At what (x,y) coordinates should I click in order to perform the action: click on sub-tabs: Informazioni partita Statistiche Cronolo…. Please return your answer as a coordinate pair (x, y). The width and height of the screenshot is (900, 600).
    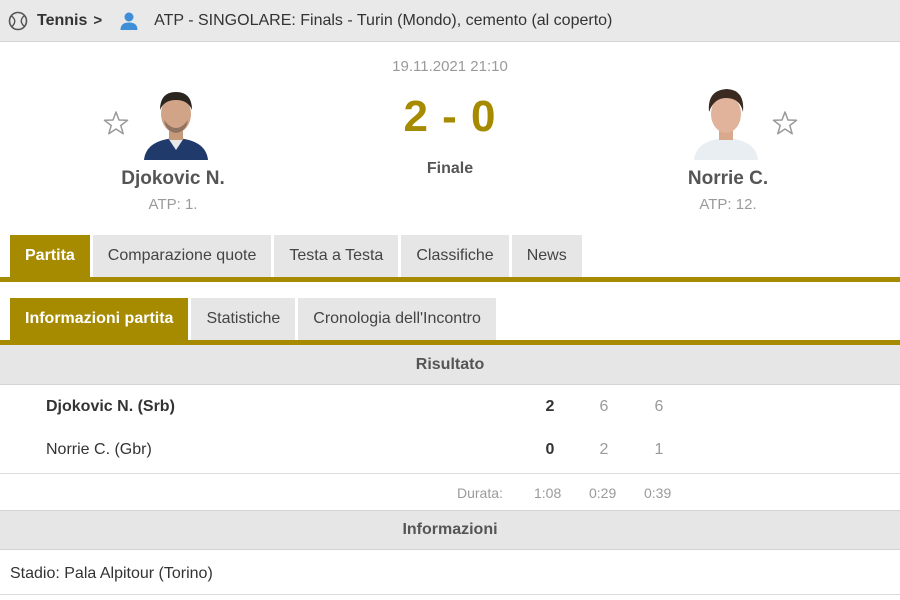
    Looking at the image, I should click on (254, 319).